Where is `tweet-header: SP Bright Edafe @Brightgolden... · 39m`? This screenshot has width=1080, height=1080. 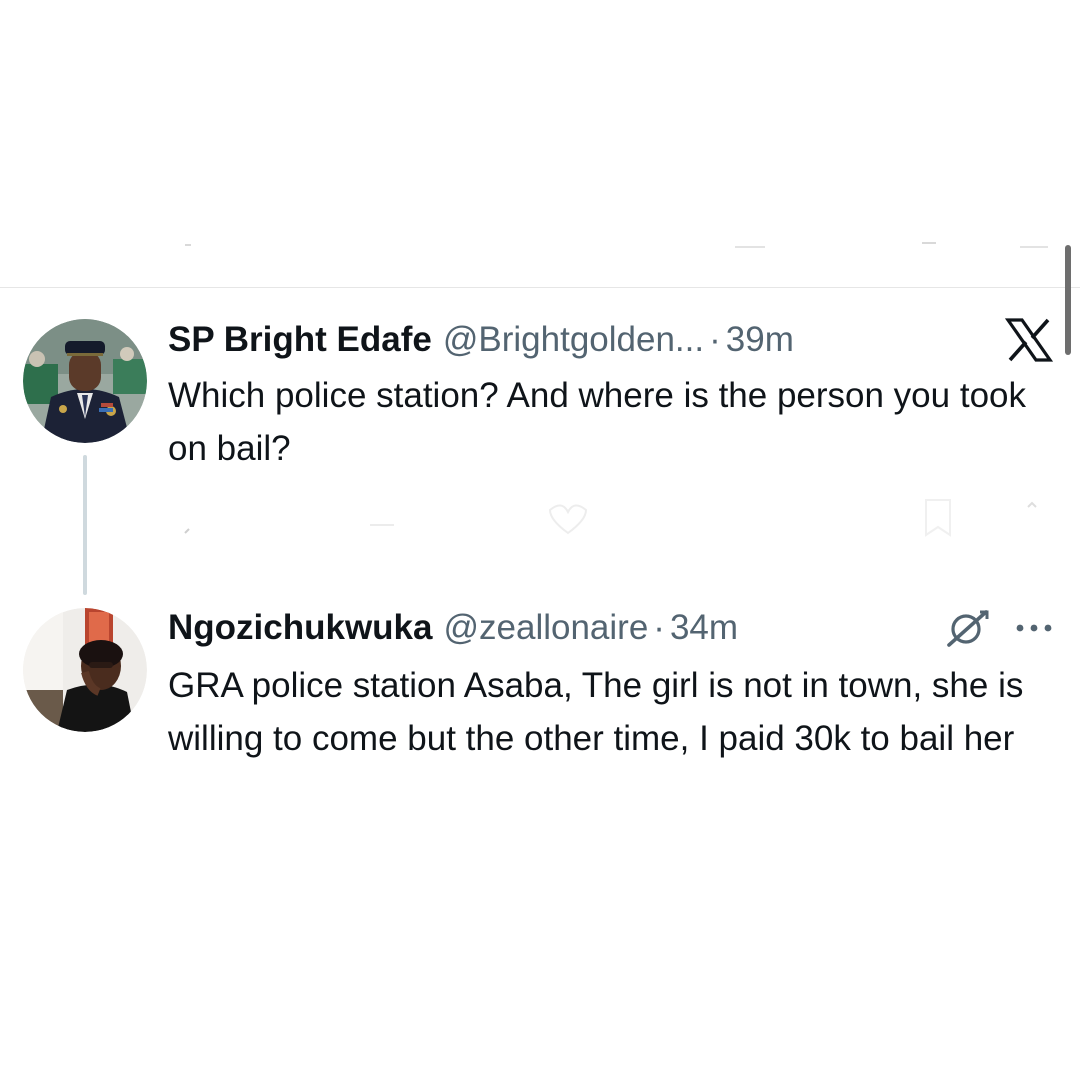
tweet-header: SP Bright Edafe @Brightgolden... · 39m is located at coordinates (481, 340).